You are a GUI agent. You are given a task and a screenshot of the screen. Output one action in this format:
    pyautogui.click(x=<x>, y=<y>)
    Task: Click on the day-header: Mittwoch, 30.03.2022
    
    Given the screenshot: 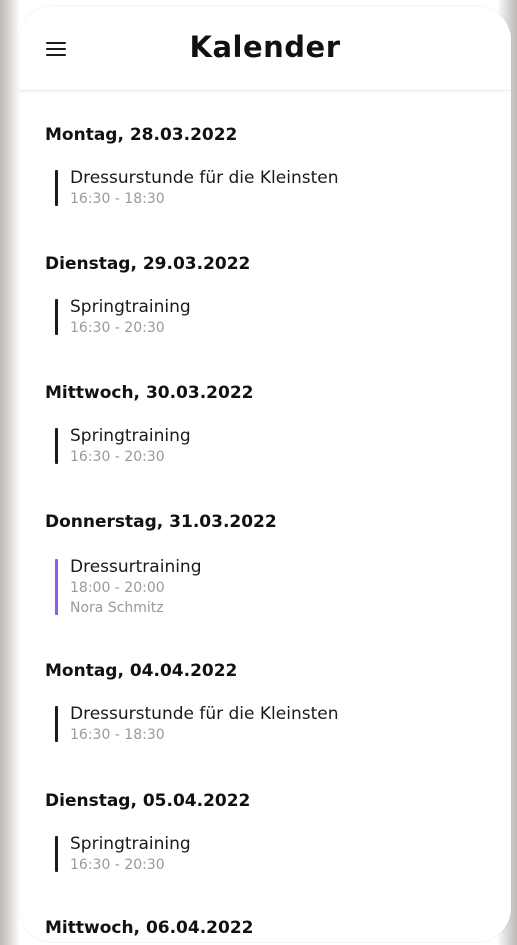 What is the action you would take?
    pyautogui.click(x=149, y=393)
    